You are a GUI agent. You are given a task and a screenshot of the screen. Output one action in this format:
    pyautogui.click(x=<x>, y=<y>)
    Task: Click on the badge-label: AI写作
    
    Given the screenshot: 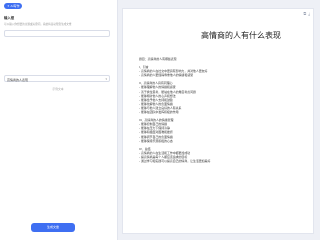 What is the action you would take?
    pyautogui.click(x=15, y=6)
    